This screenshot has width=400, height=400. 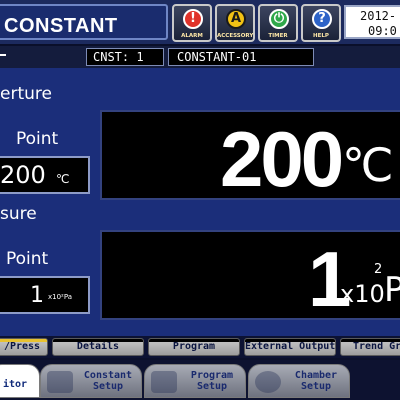 I want to click on pressure-setpoint-value: 1, so click(x=37, y=295).